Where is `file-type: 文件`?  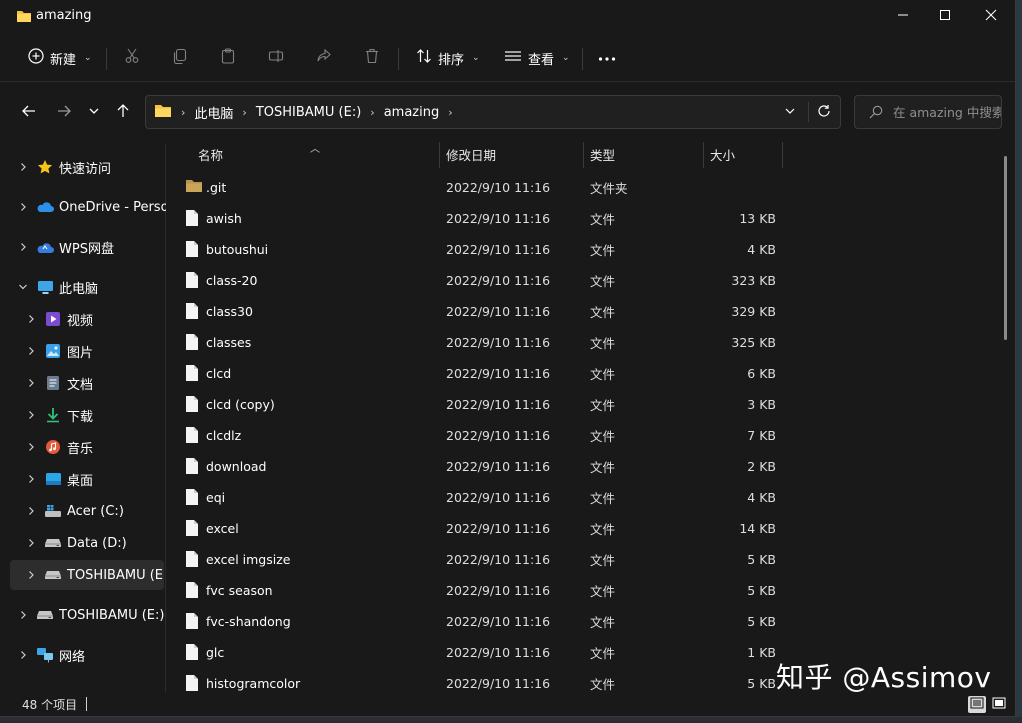 file-type: 文件 is located at coordinates (603, 281).